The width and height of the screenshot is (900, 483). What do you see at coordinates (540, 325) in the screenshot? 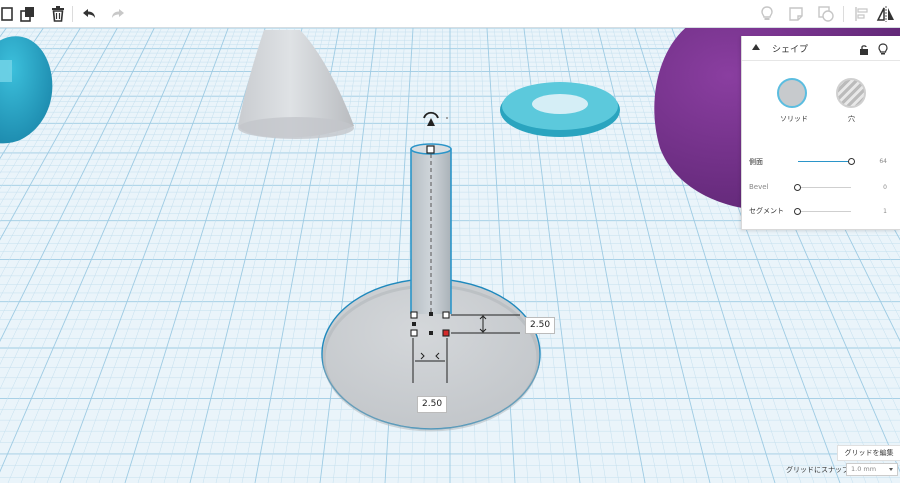
I see `height-dimension-label: 2.50` at bounding box center [540, 325].